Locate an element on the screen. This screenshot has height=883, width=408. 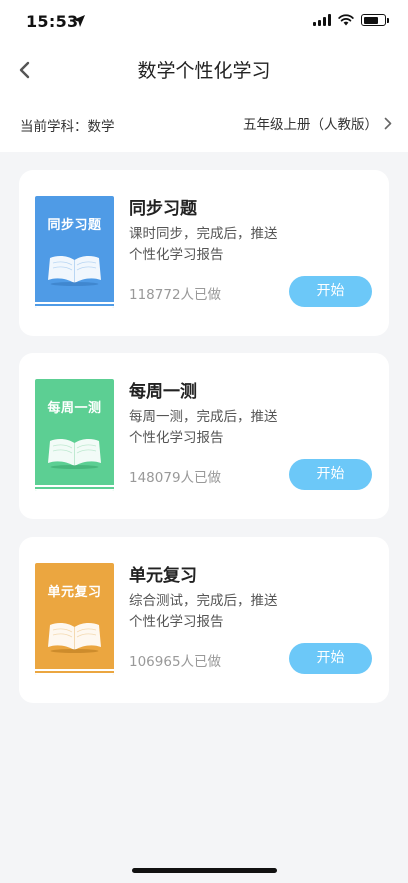
book-cover: 同步习题 is located at coordinates (74, 252).